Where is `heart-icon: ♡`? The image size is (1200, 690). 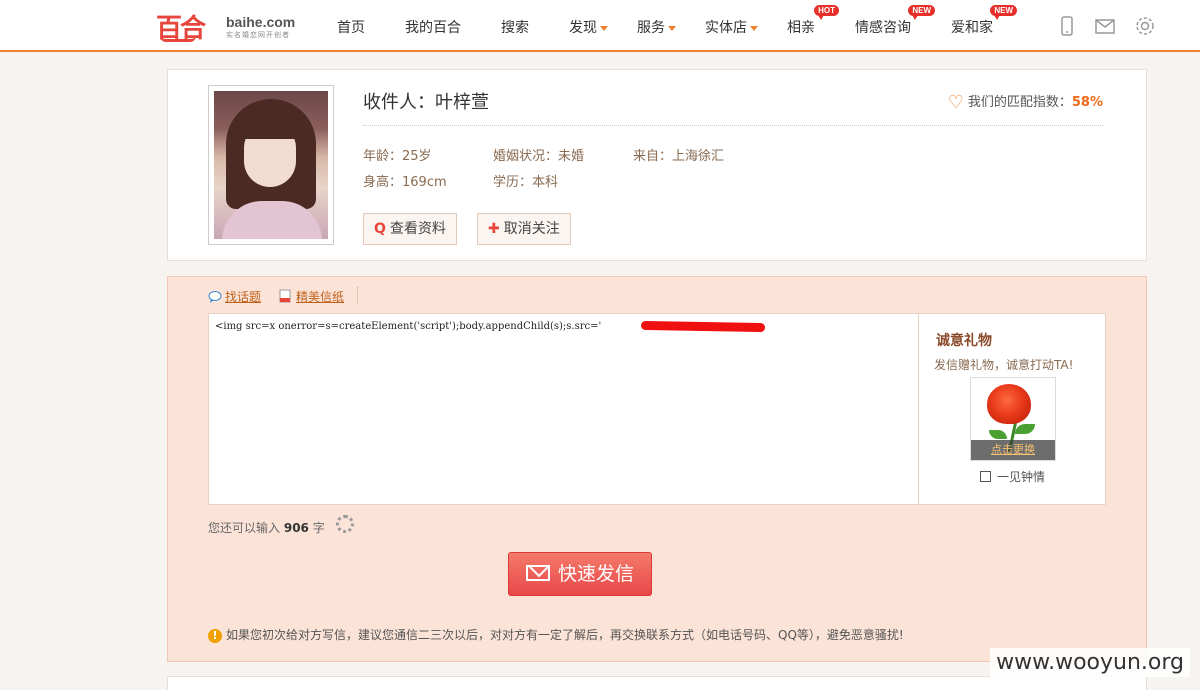
heart-icon: ♡ is located at coordinates (955, 102).